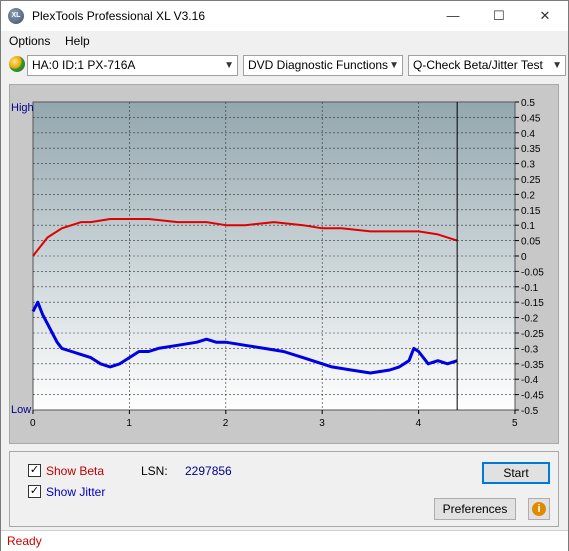 The height and width of the screenshot is (551, 569). What do you see at coordinates (531, 180) in the screenshot?
I see `y-tick-label: 0.25` at bounding box center [531, 180].